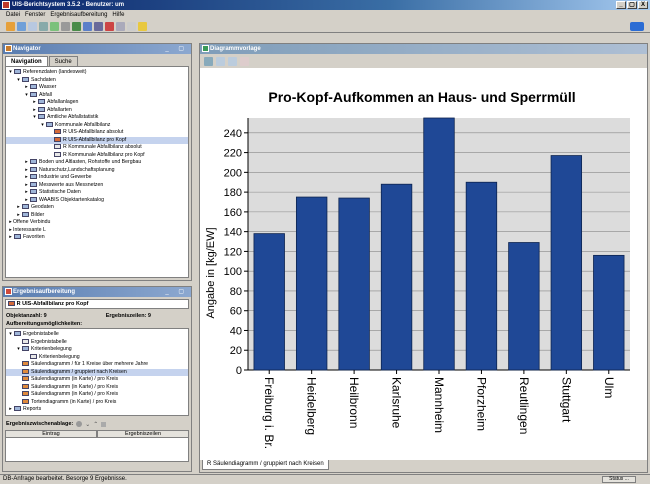 The width and height of the screenshot is (650, 484). Describe the element at coordinates (244, 61) in the screenshot. I see `export-icon` at that location.